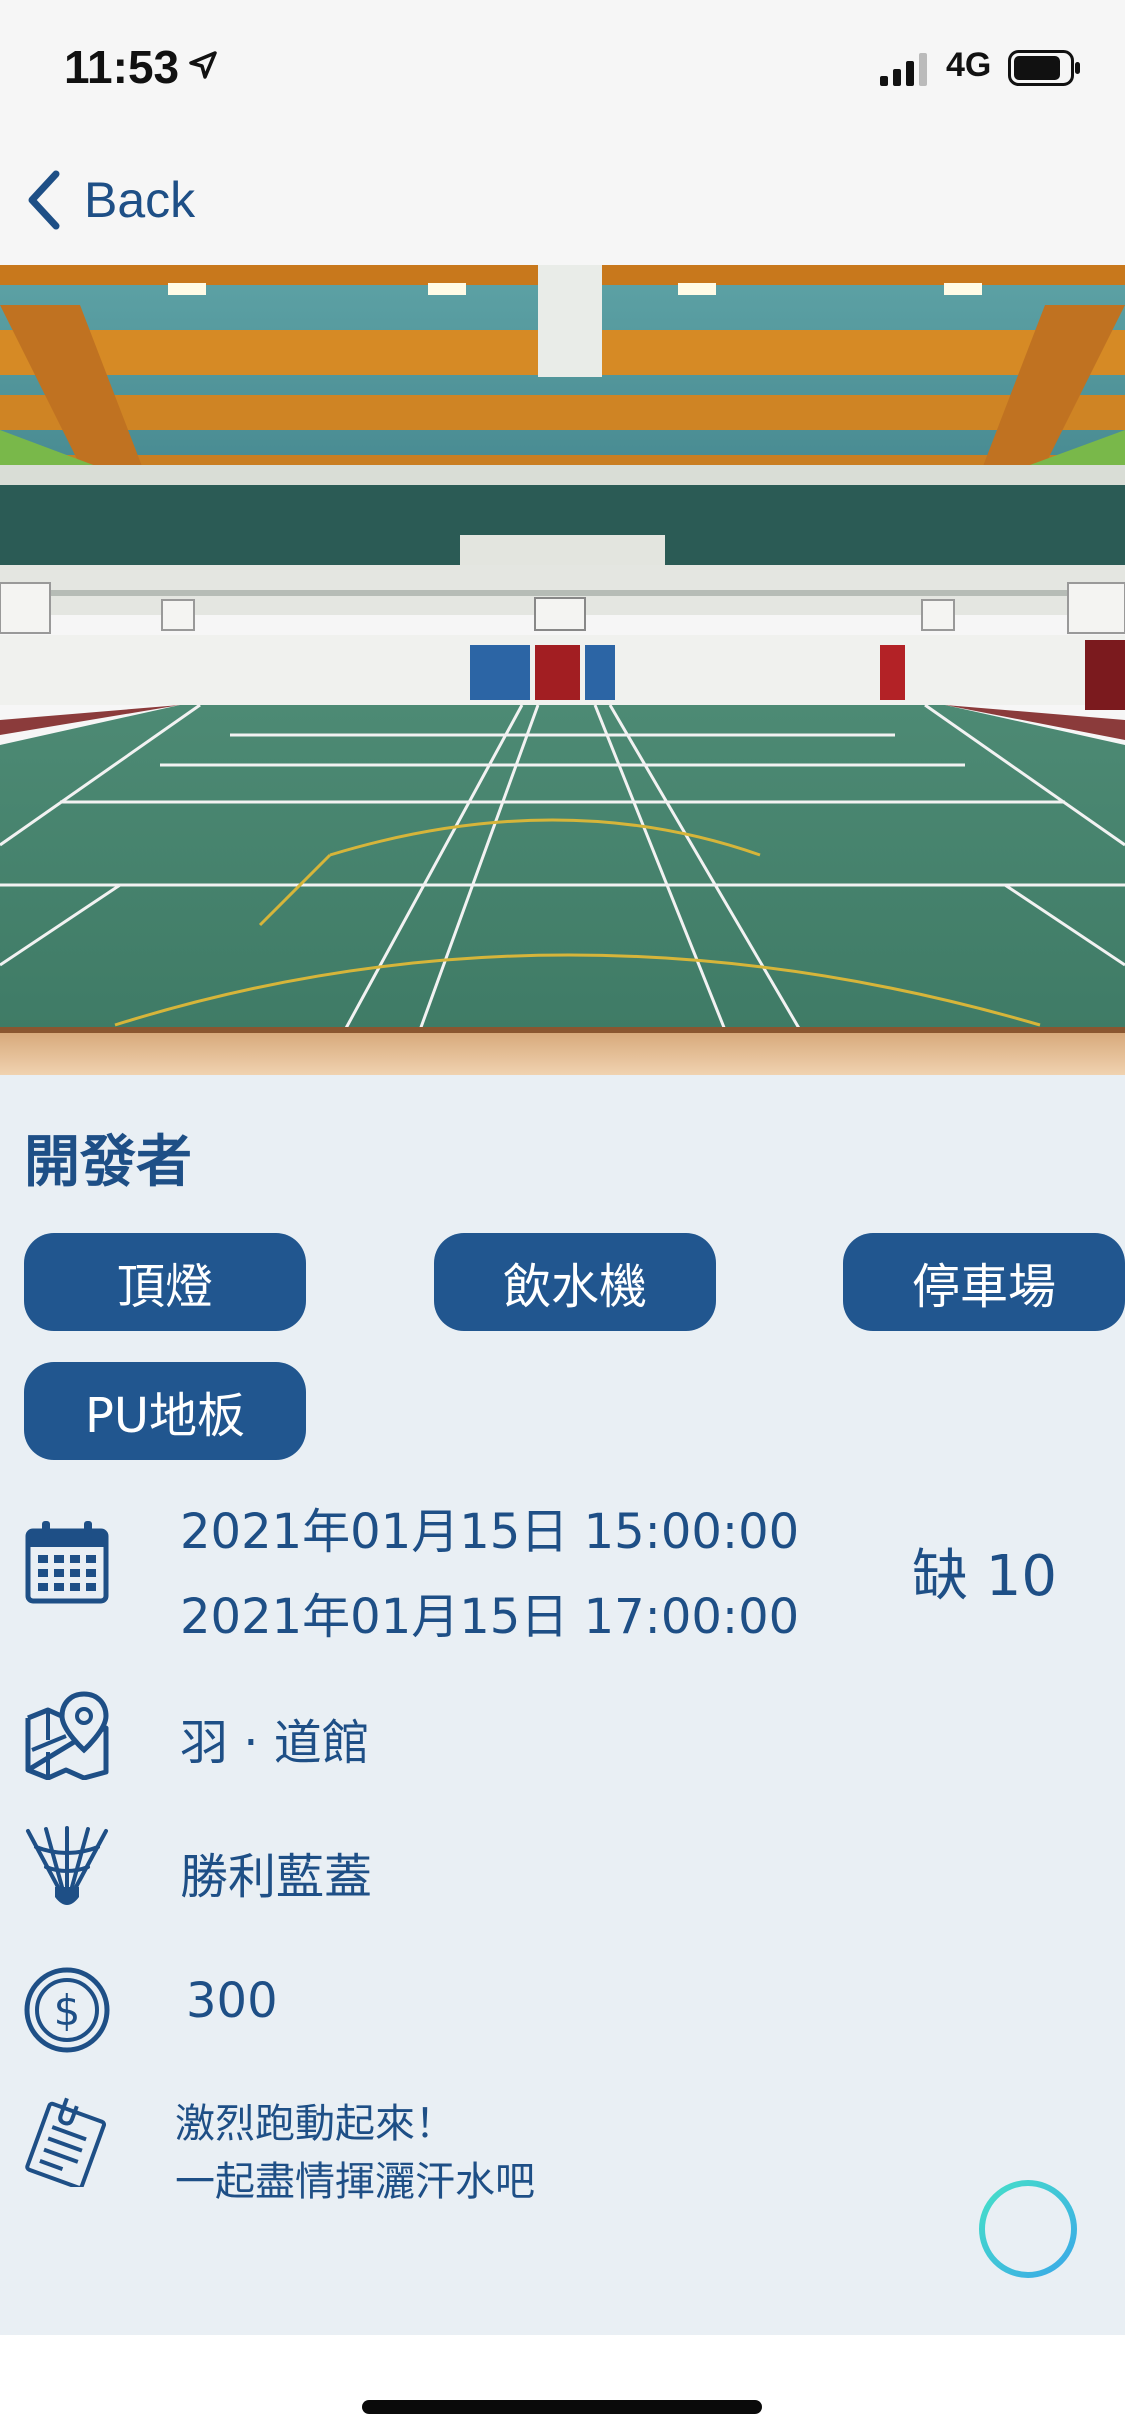 This screenshot has height=2436, width=1125. What do you see at coordinates (903, 69) in the screenshot?
I see `cellular-signal-icon` at bounding box center [903, 69].